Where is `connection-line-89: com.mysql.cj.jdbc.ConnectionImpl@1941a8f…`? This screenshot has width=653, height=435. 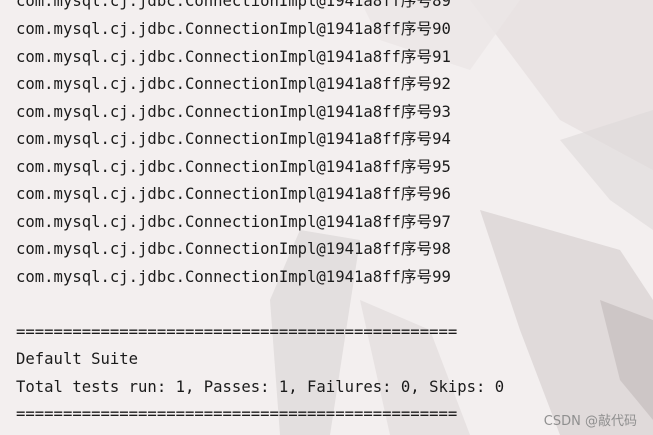 connection-line-89: com.mysql.cj.jdbc.ConnectionImpl@1941a8f… is located at coordinates (233, 5).